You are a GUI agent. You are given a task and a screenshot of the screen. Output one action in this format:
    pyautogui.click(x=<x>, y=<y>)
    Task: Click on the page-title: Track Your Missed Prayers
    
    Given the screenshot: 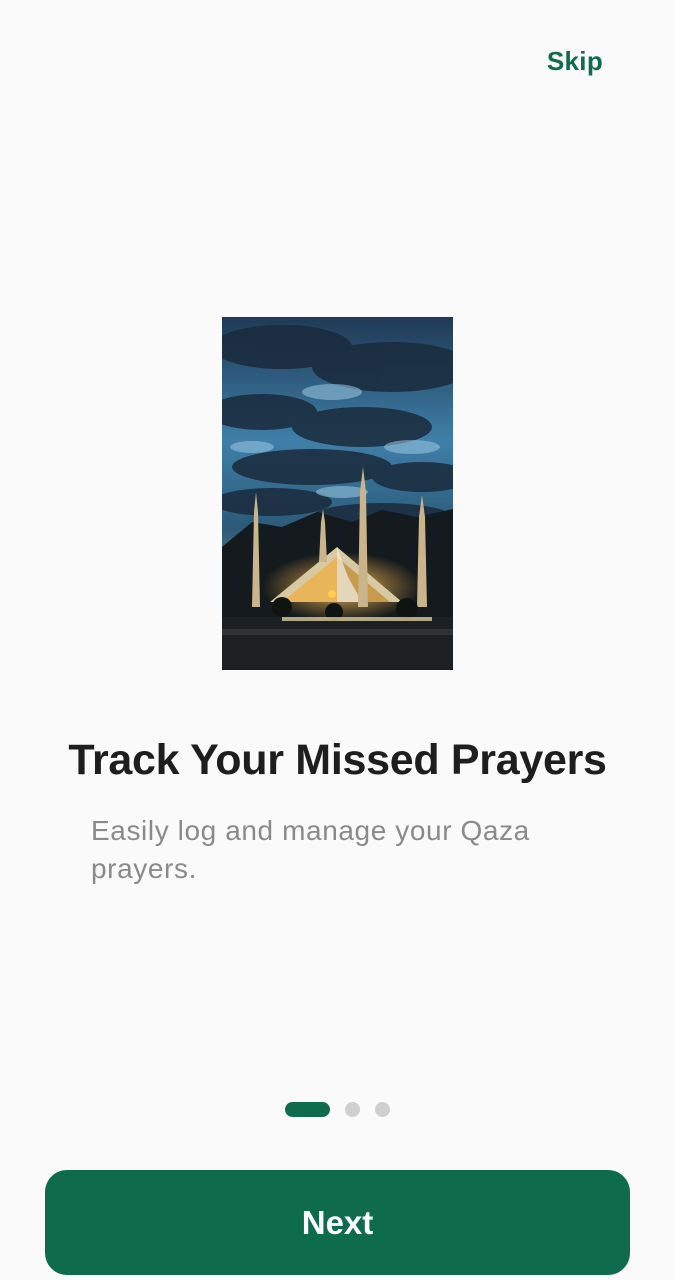 What is the action you would take?
    pyautogui.click(x=337, y=760)
    